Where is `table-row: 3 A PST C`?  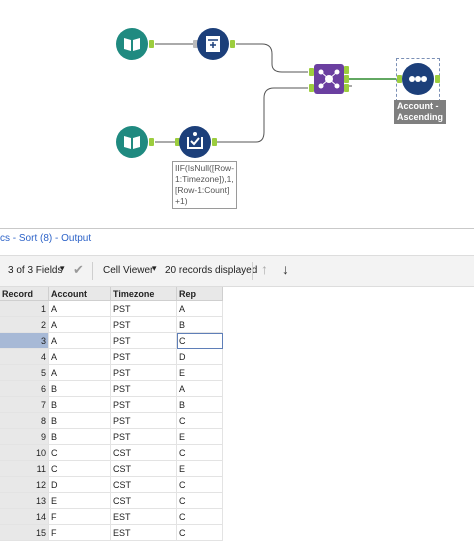 table-row: 3 A PST C is located at coordinates (111, 340).